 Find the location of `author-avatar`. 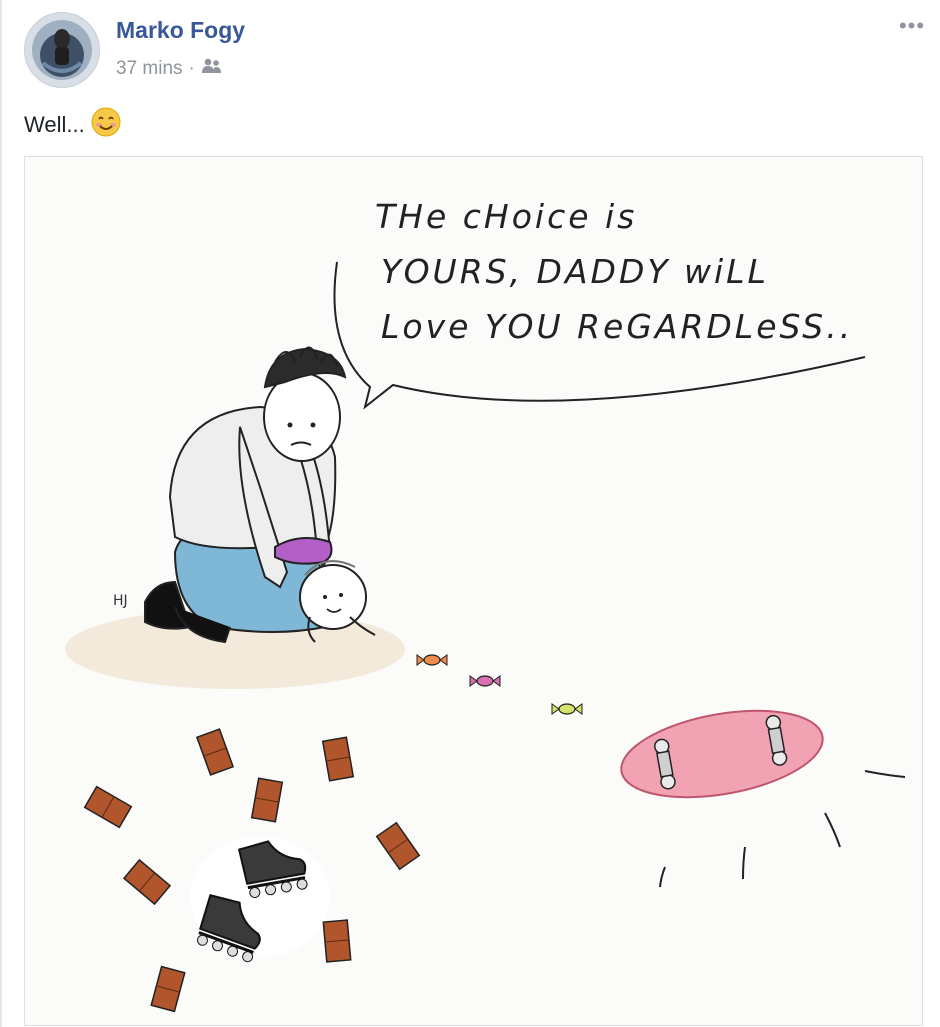

author-avatar is located at coordinates (62, 50).